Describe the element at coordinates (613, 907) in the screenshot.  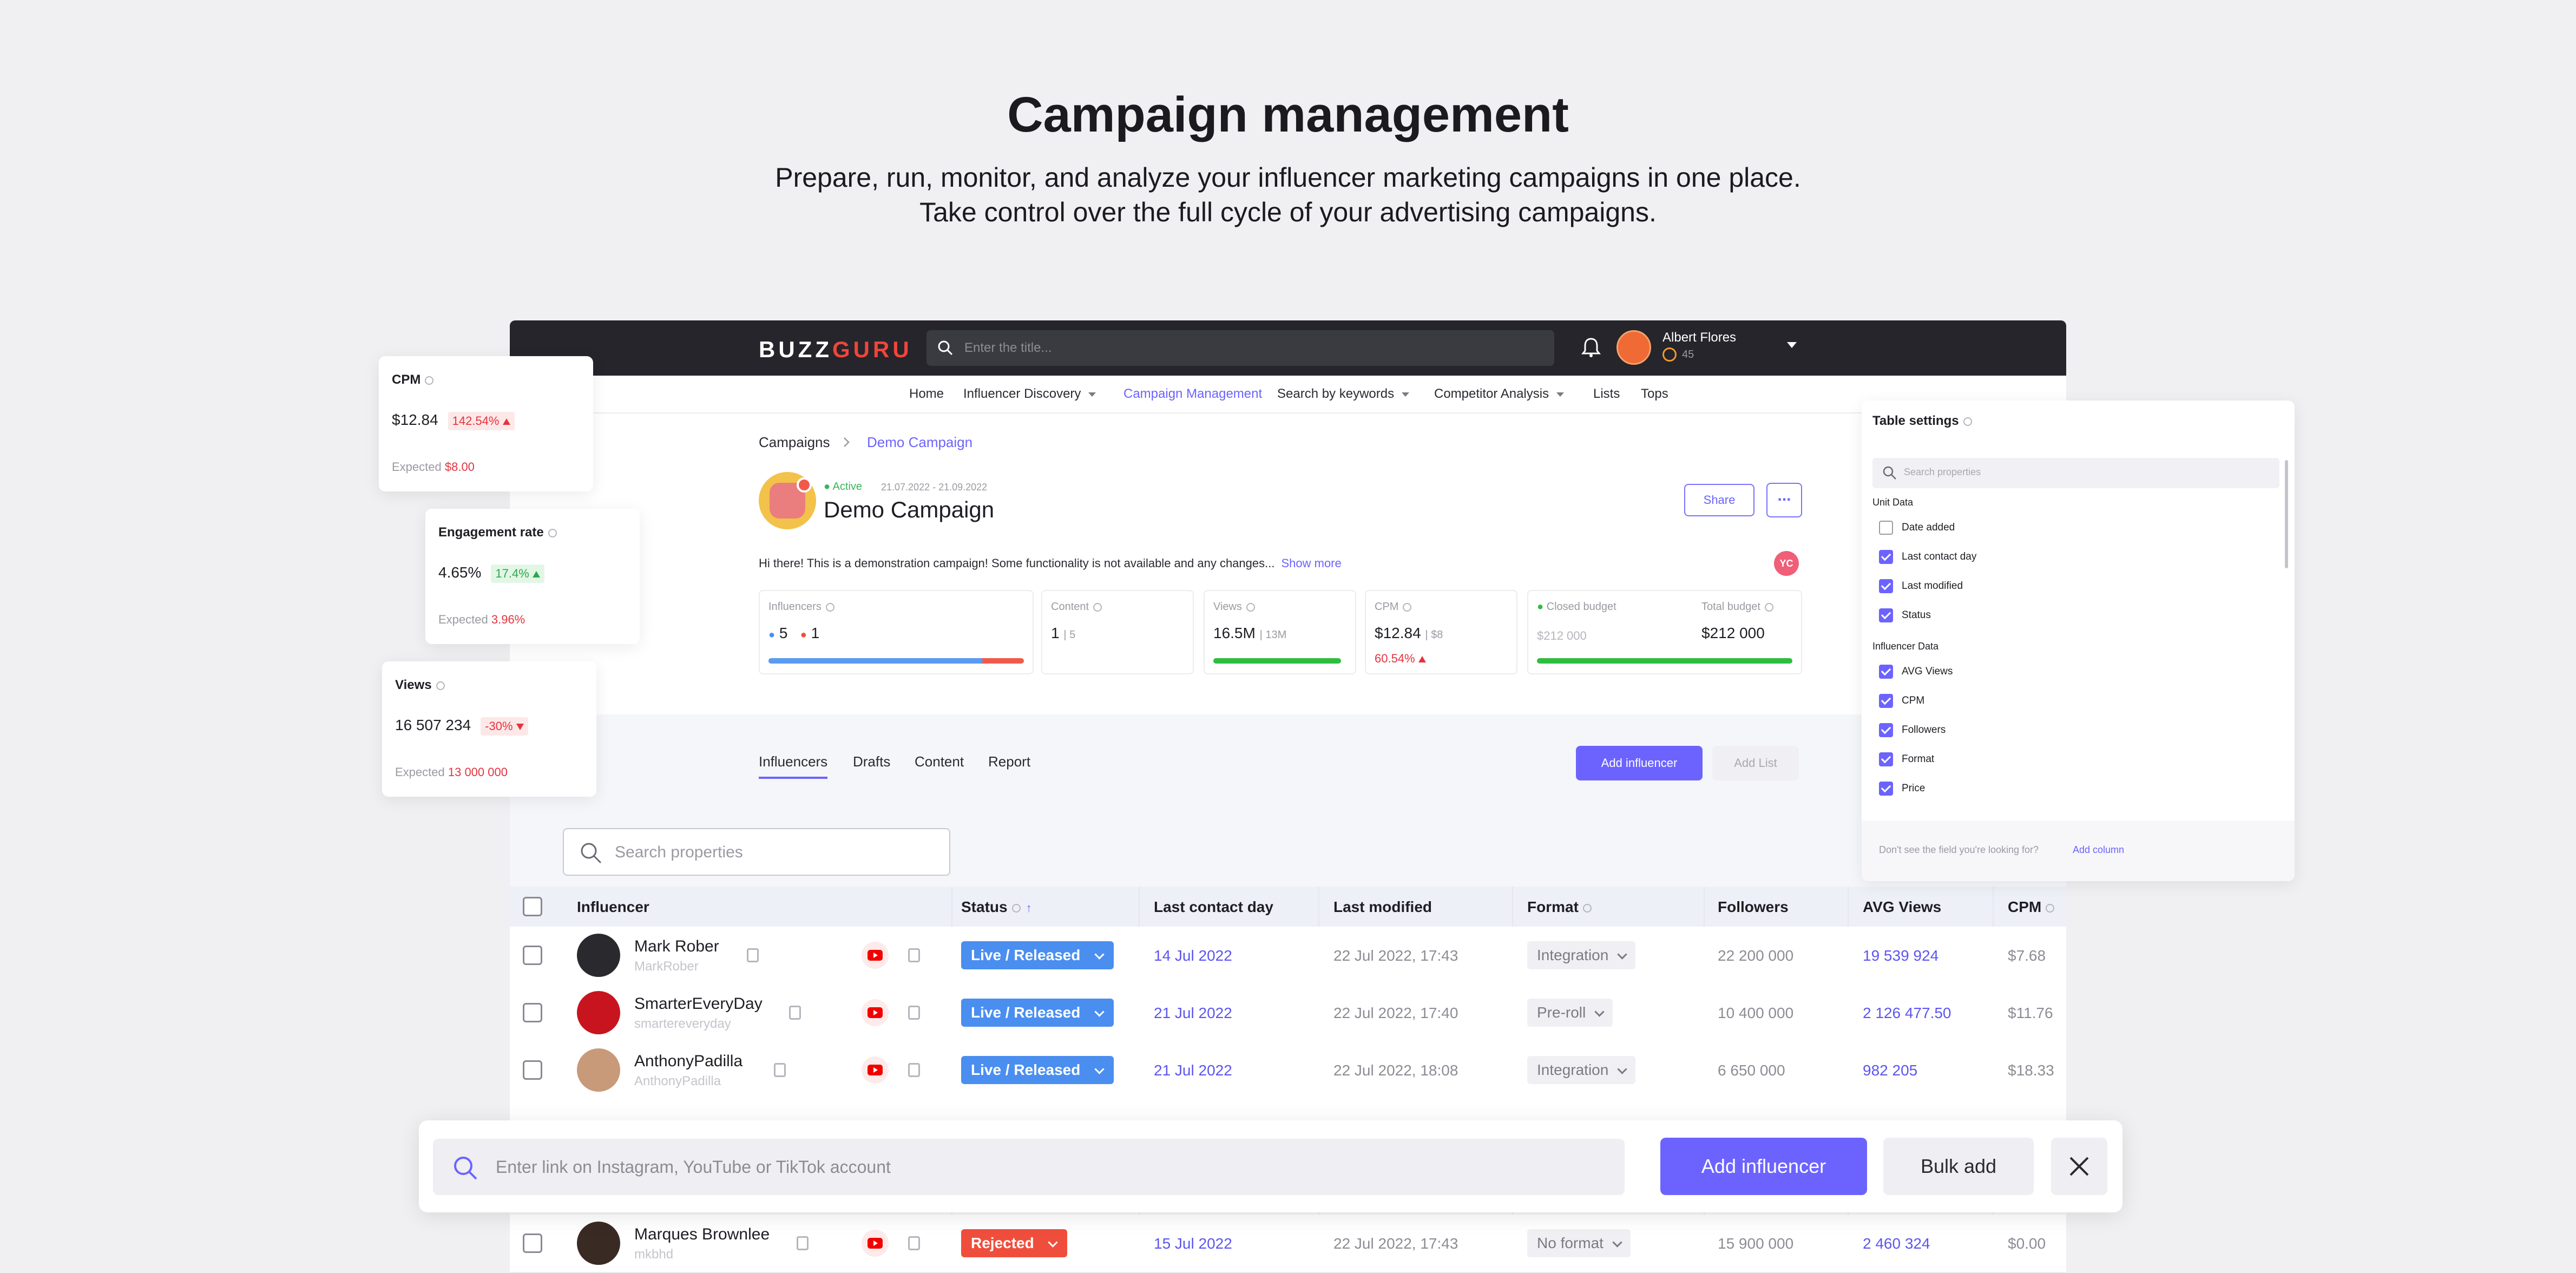
I see `col-influencer: Influencer` at that location.